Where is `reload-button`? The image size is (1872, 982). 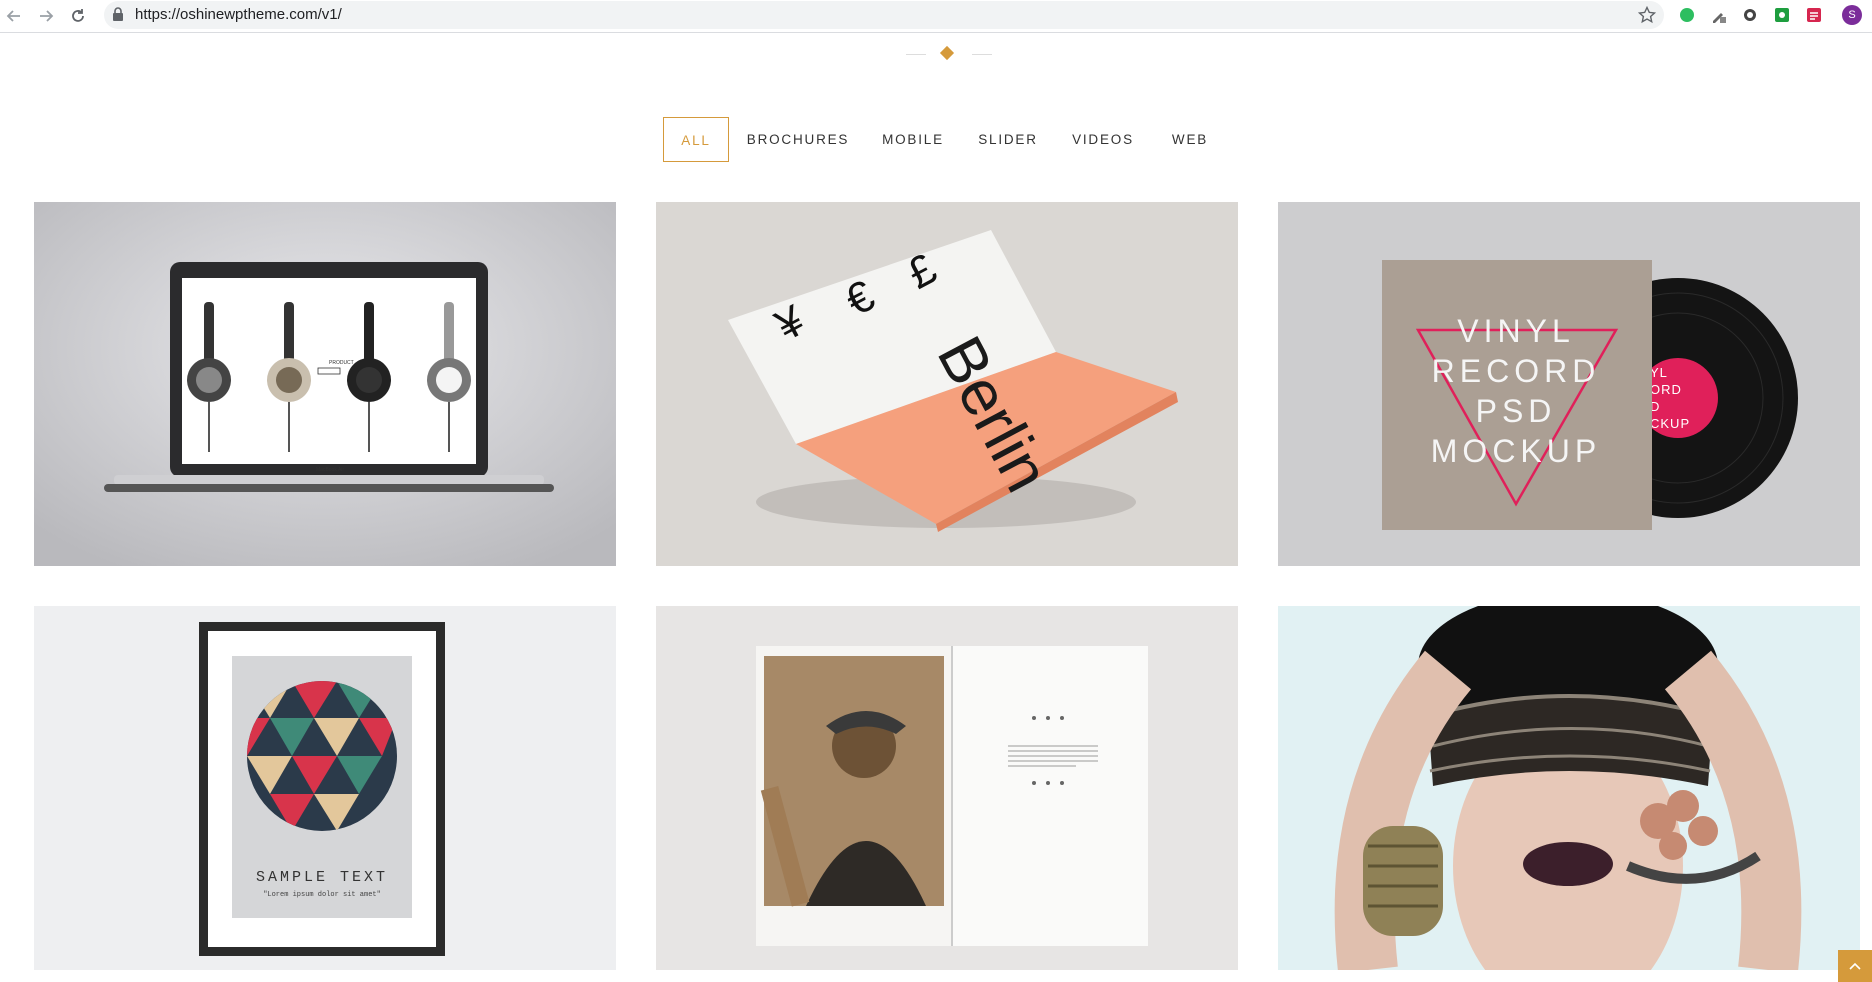 reload-button is located at coordinates (78, 16).